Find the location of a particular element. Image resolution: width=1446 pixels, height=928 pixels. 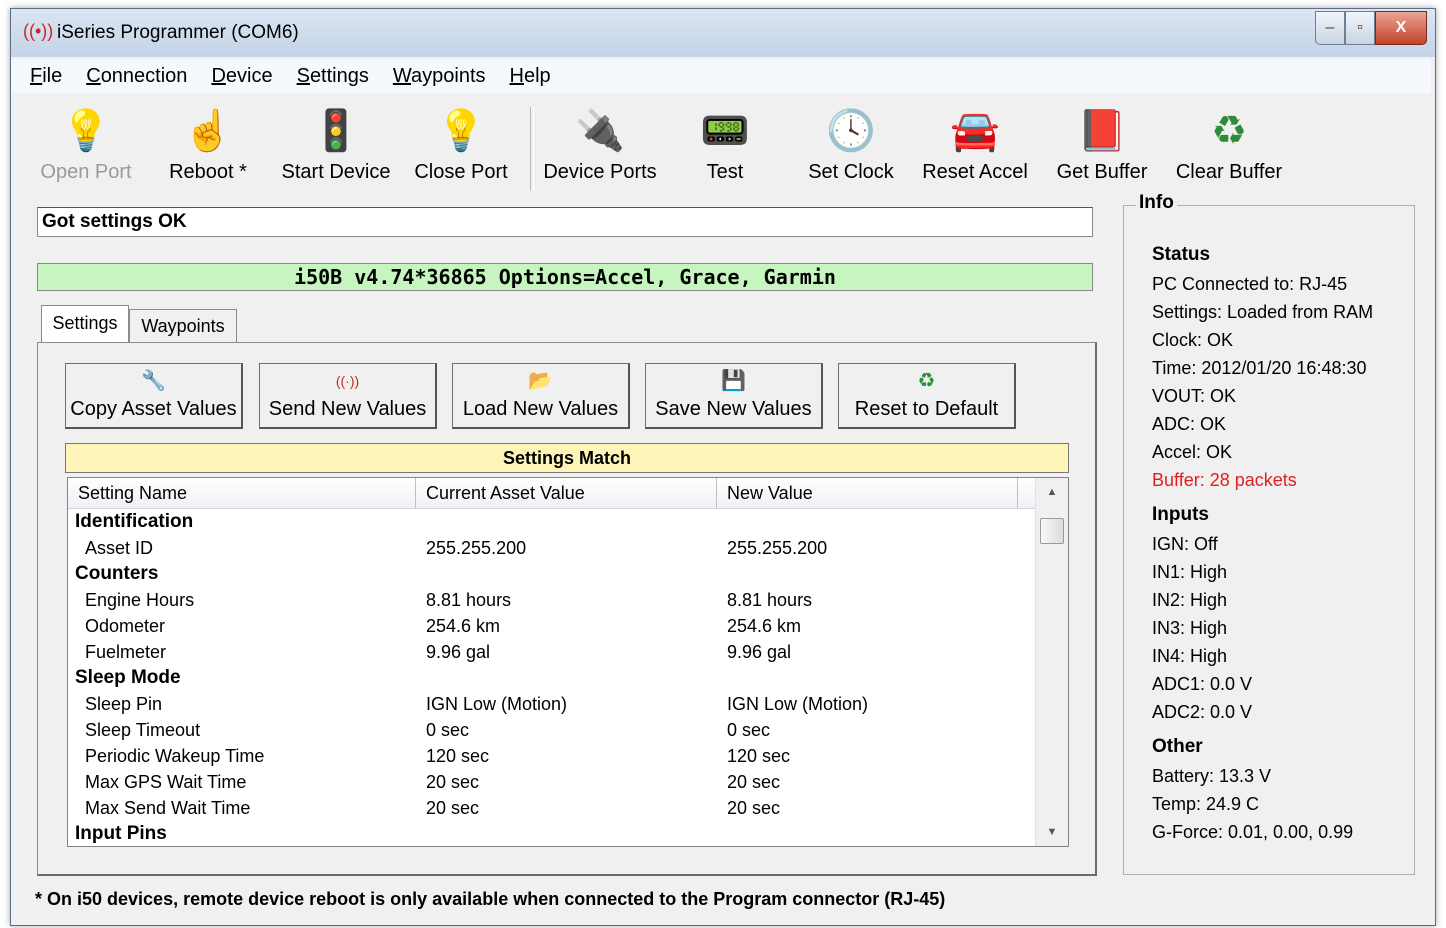

hand-pointer-icon: ☝ is located at coordinates (208, 131).